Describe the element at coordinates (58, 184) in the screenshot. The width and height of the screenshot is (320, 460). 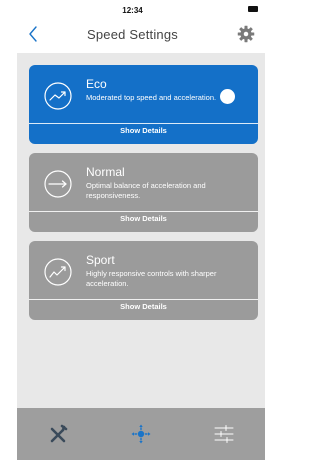
I see `gauge-arrow-right-icon` at that location.